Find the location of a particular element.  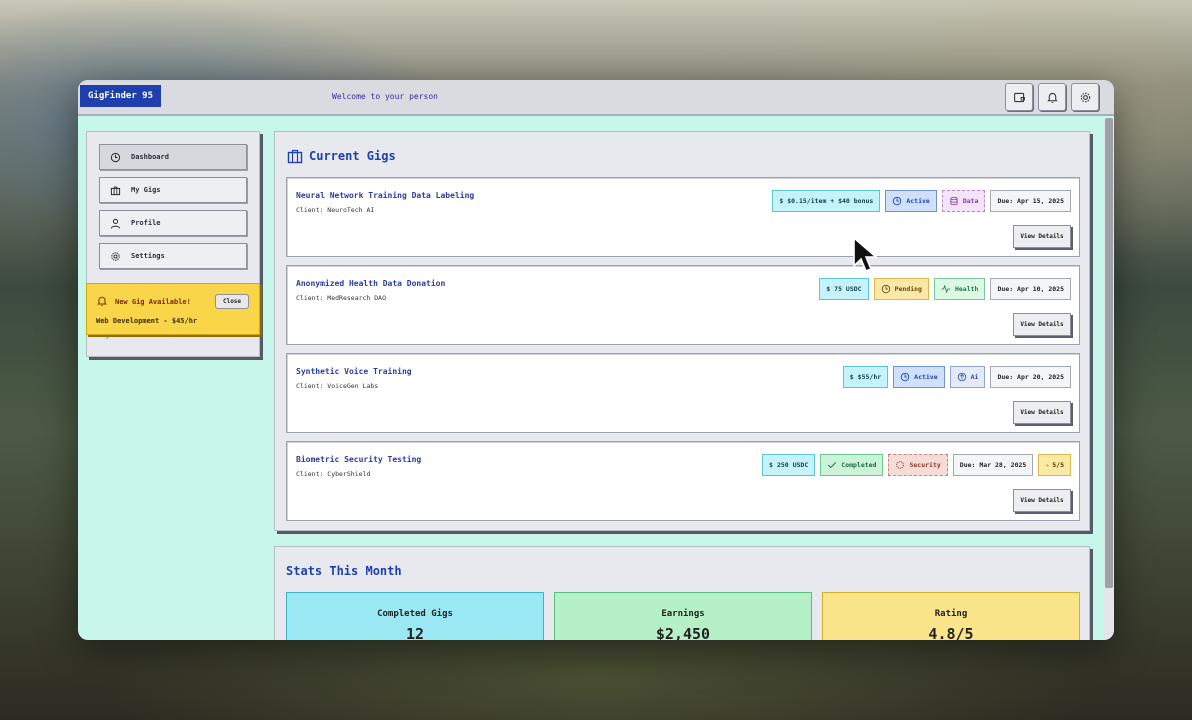

due-date-badge: Due: Mar 28, 2025 is located at coordinates (993, 465).